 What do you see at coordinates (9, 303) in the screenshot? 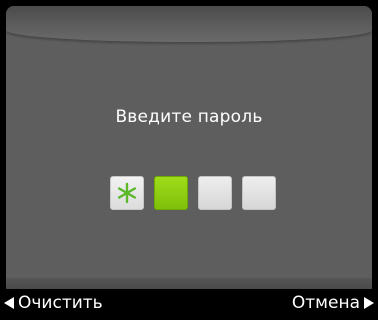
I see `triangle-left-icon` at bounding box center [9, 303].